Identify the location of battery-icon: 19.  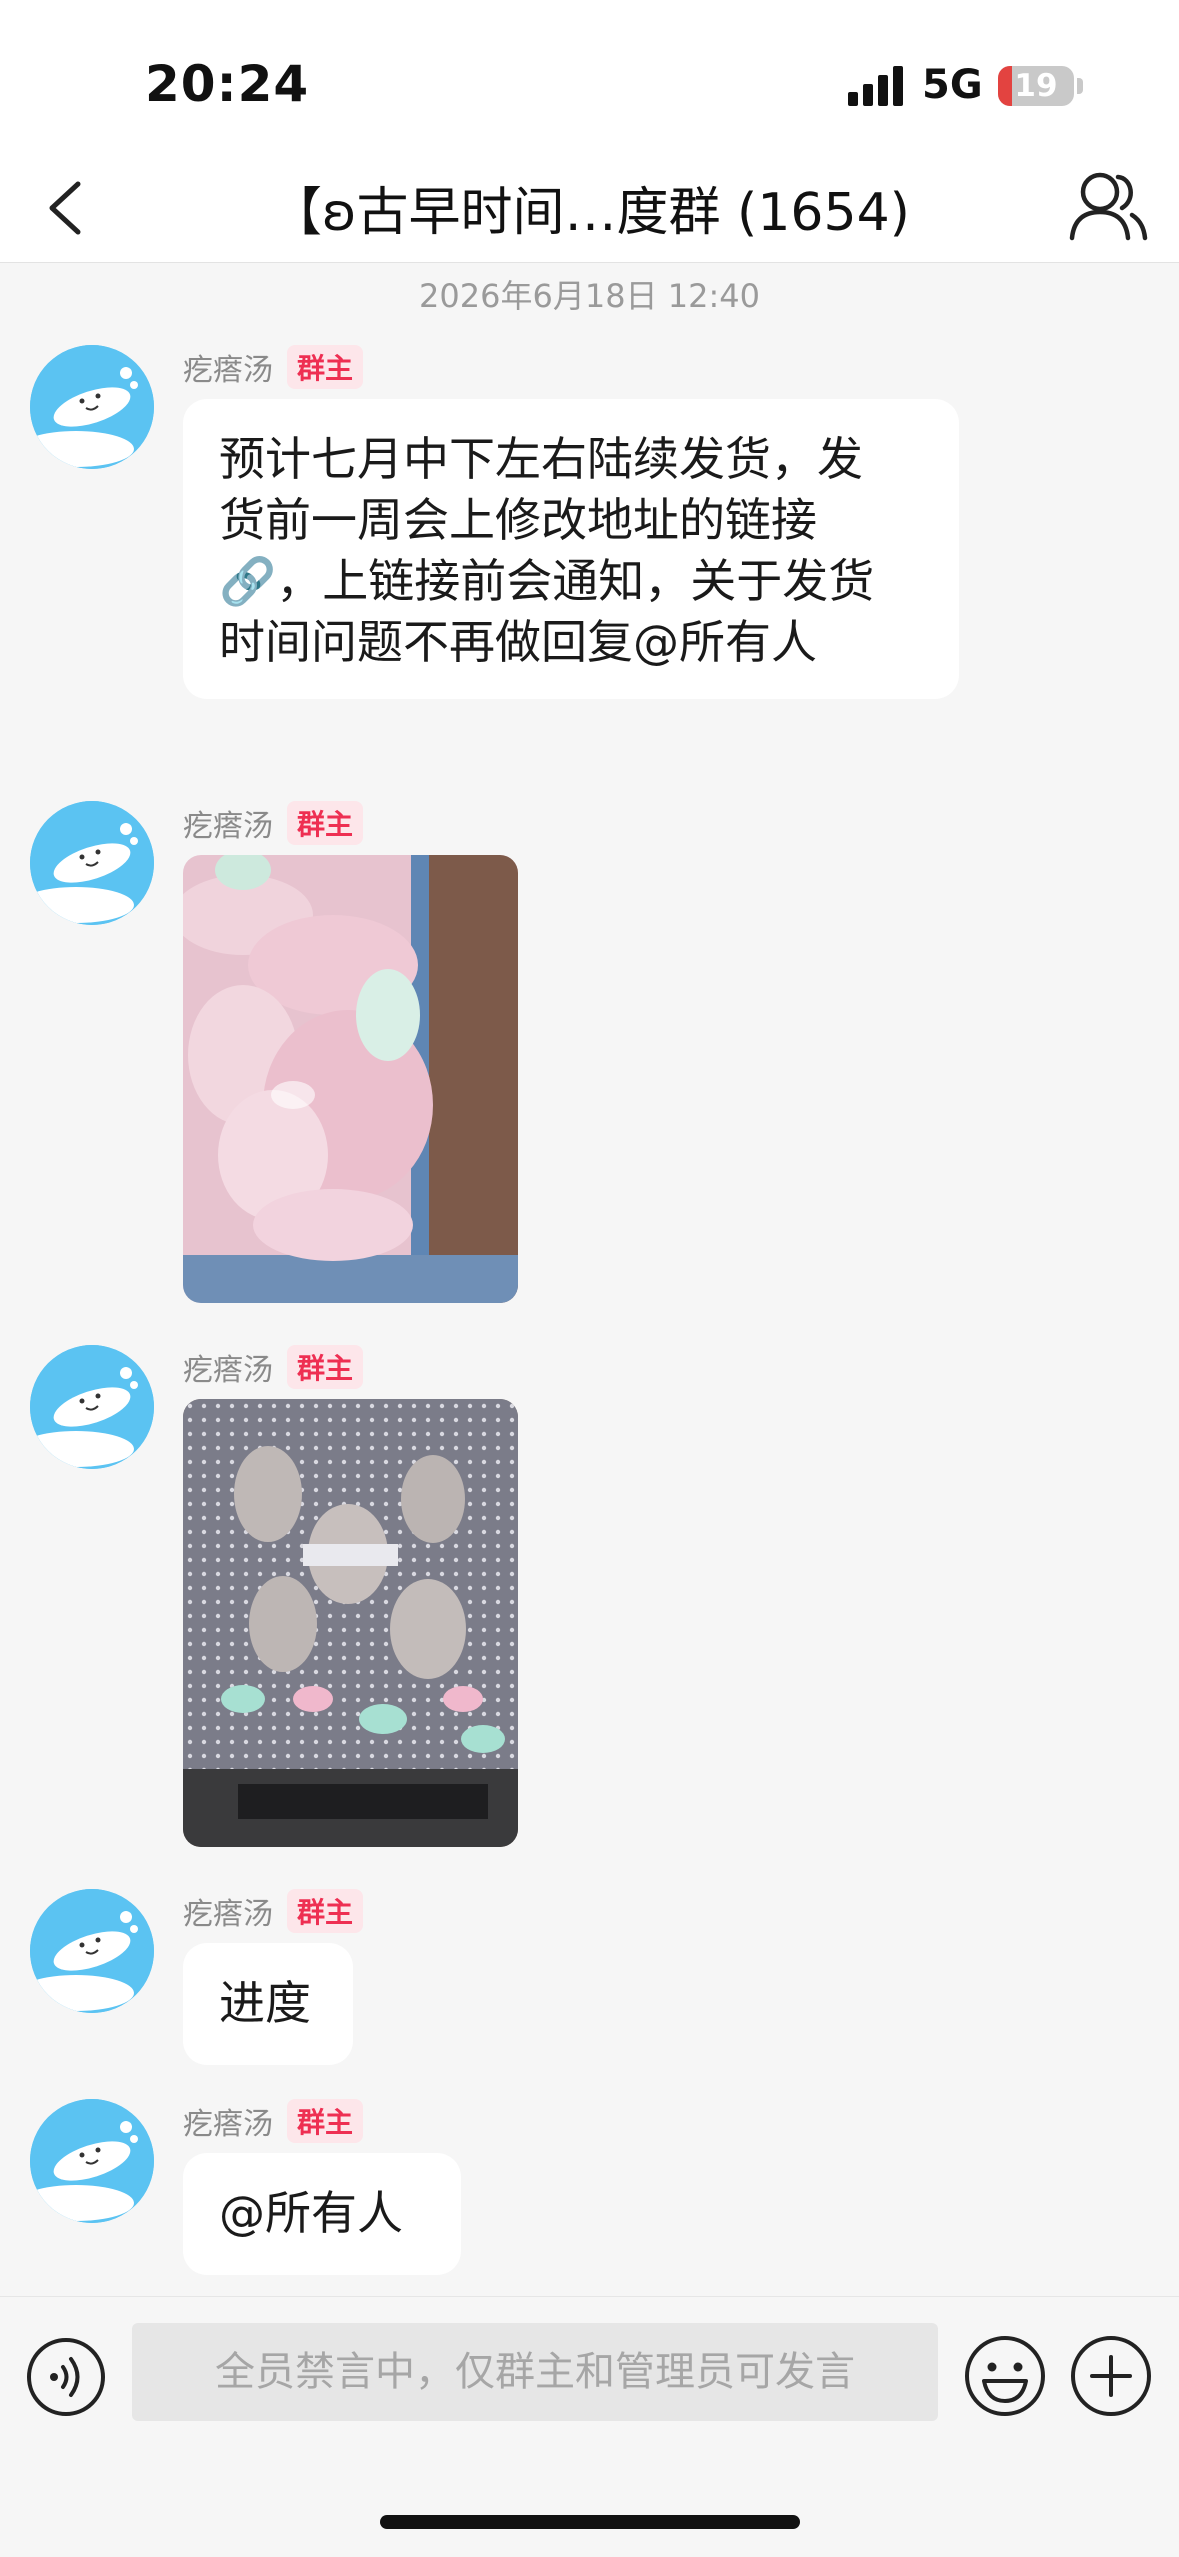
(1036, 86).